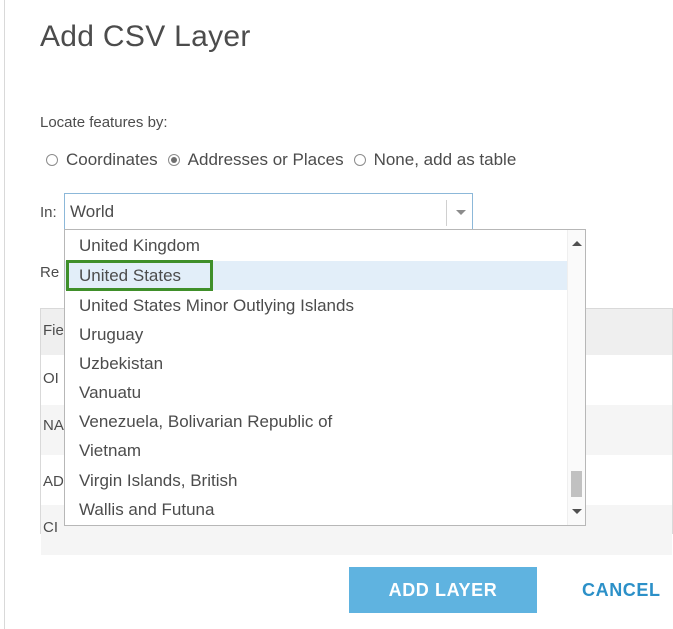 This screenshot has height=629, width=673. Describe the element at coordinates (53, 330) in the screenshot. I see `background-header-cell: Fie` at that location.